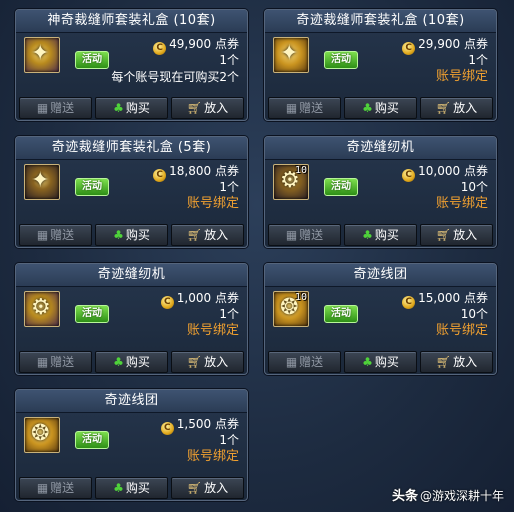 The height and width of the screenshot is (512, 514). Describe the element at coordinates (291, 182) in the screenshot. I see `sewing-machine-icon: ⚙ 10` at that location.